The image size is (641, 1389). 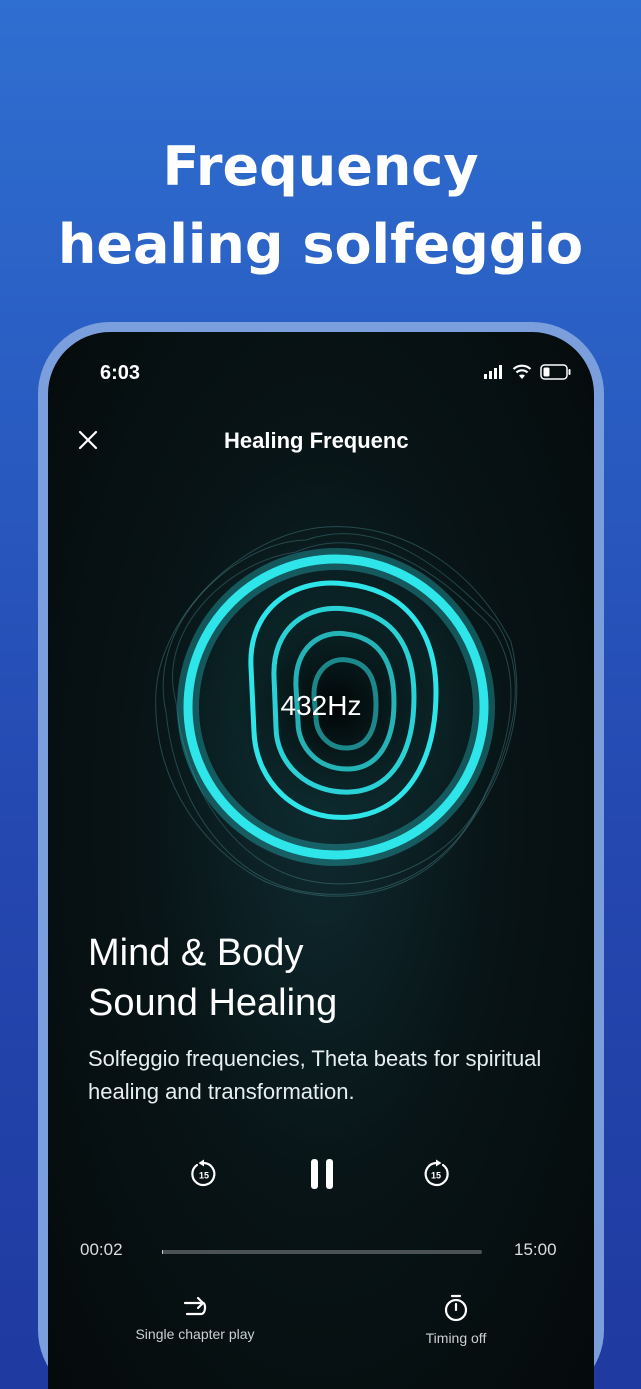 I want to click on stopwatch-icon, so click(x=456, y=1308).